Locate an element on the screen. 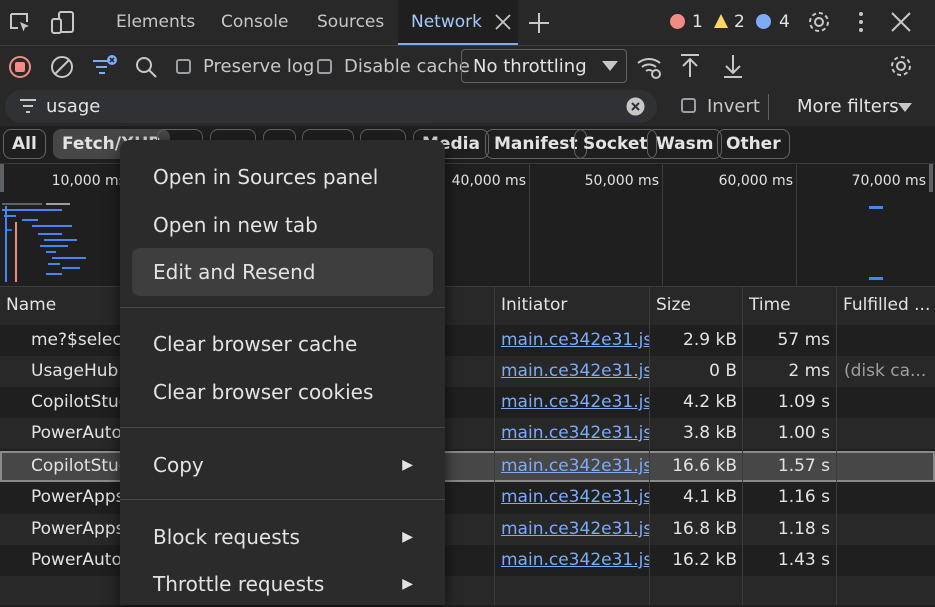 Image resolution: width=935 pixels, height=607 pixels. chip-socket: Socket is located at coordinates (615, 144).